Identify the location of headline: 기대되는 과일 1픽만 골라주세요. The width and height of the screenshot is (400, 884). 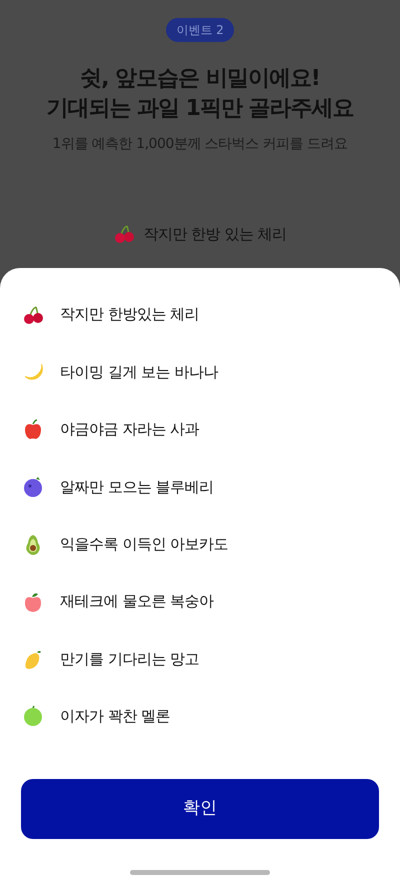
(200, 109).